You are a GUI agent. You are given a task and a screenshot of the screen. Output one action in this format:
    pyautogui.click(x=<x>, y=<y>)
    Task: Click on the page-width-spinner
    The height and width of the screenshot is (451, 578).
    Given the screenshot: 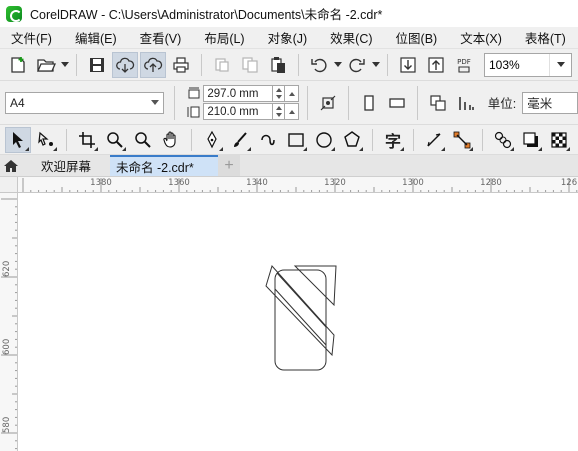 What is the action you would take?
    pyautogui.click(x=279, y=93)
    